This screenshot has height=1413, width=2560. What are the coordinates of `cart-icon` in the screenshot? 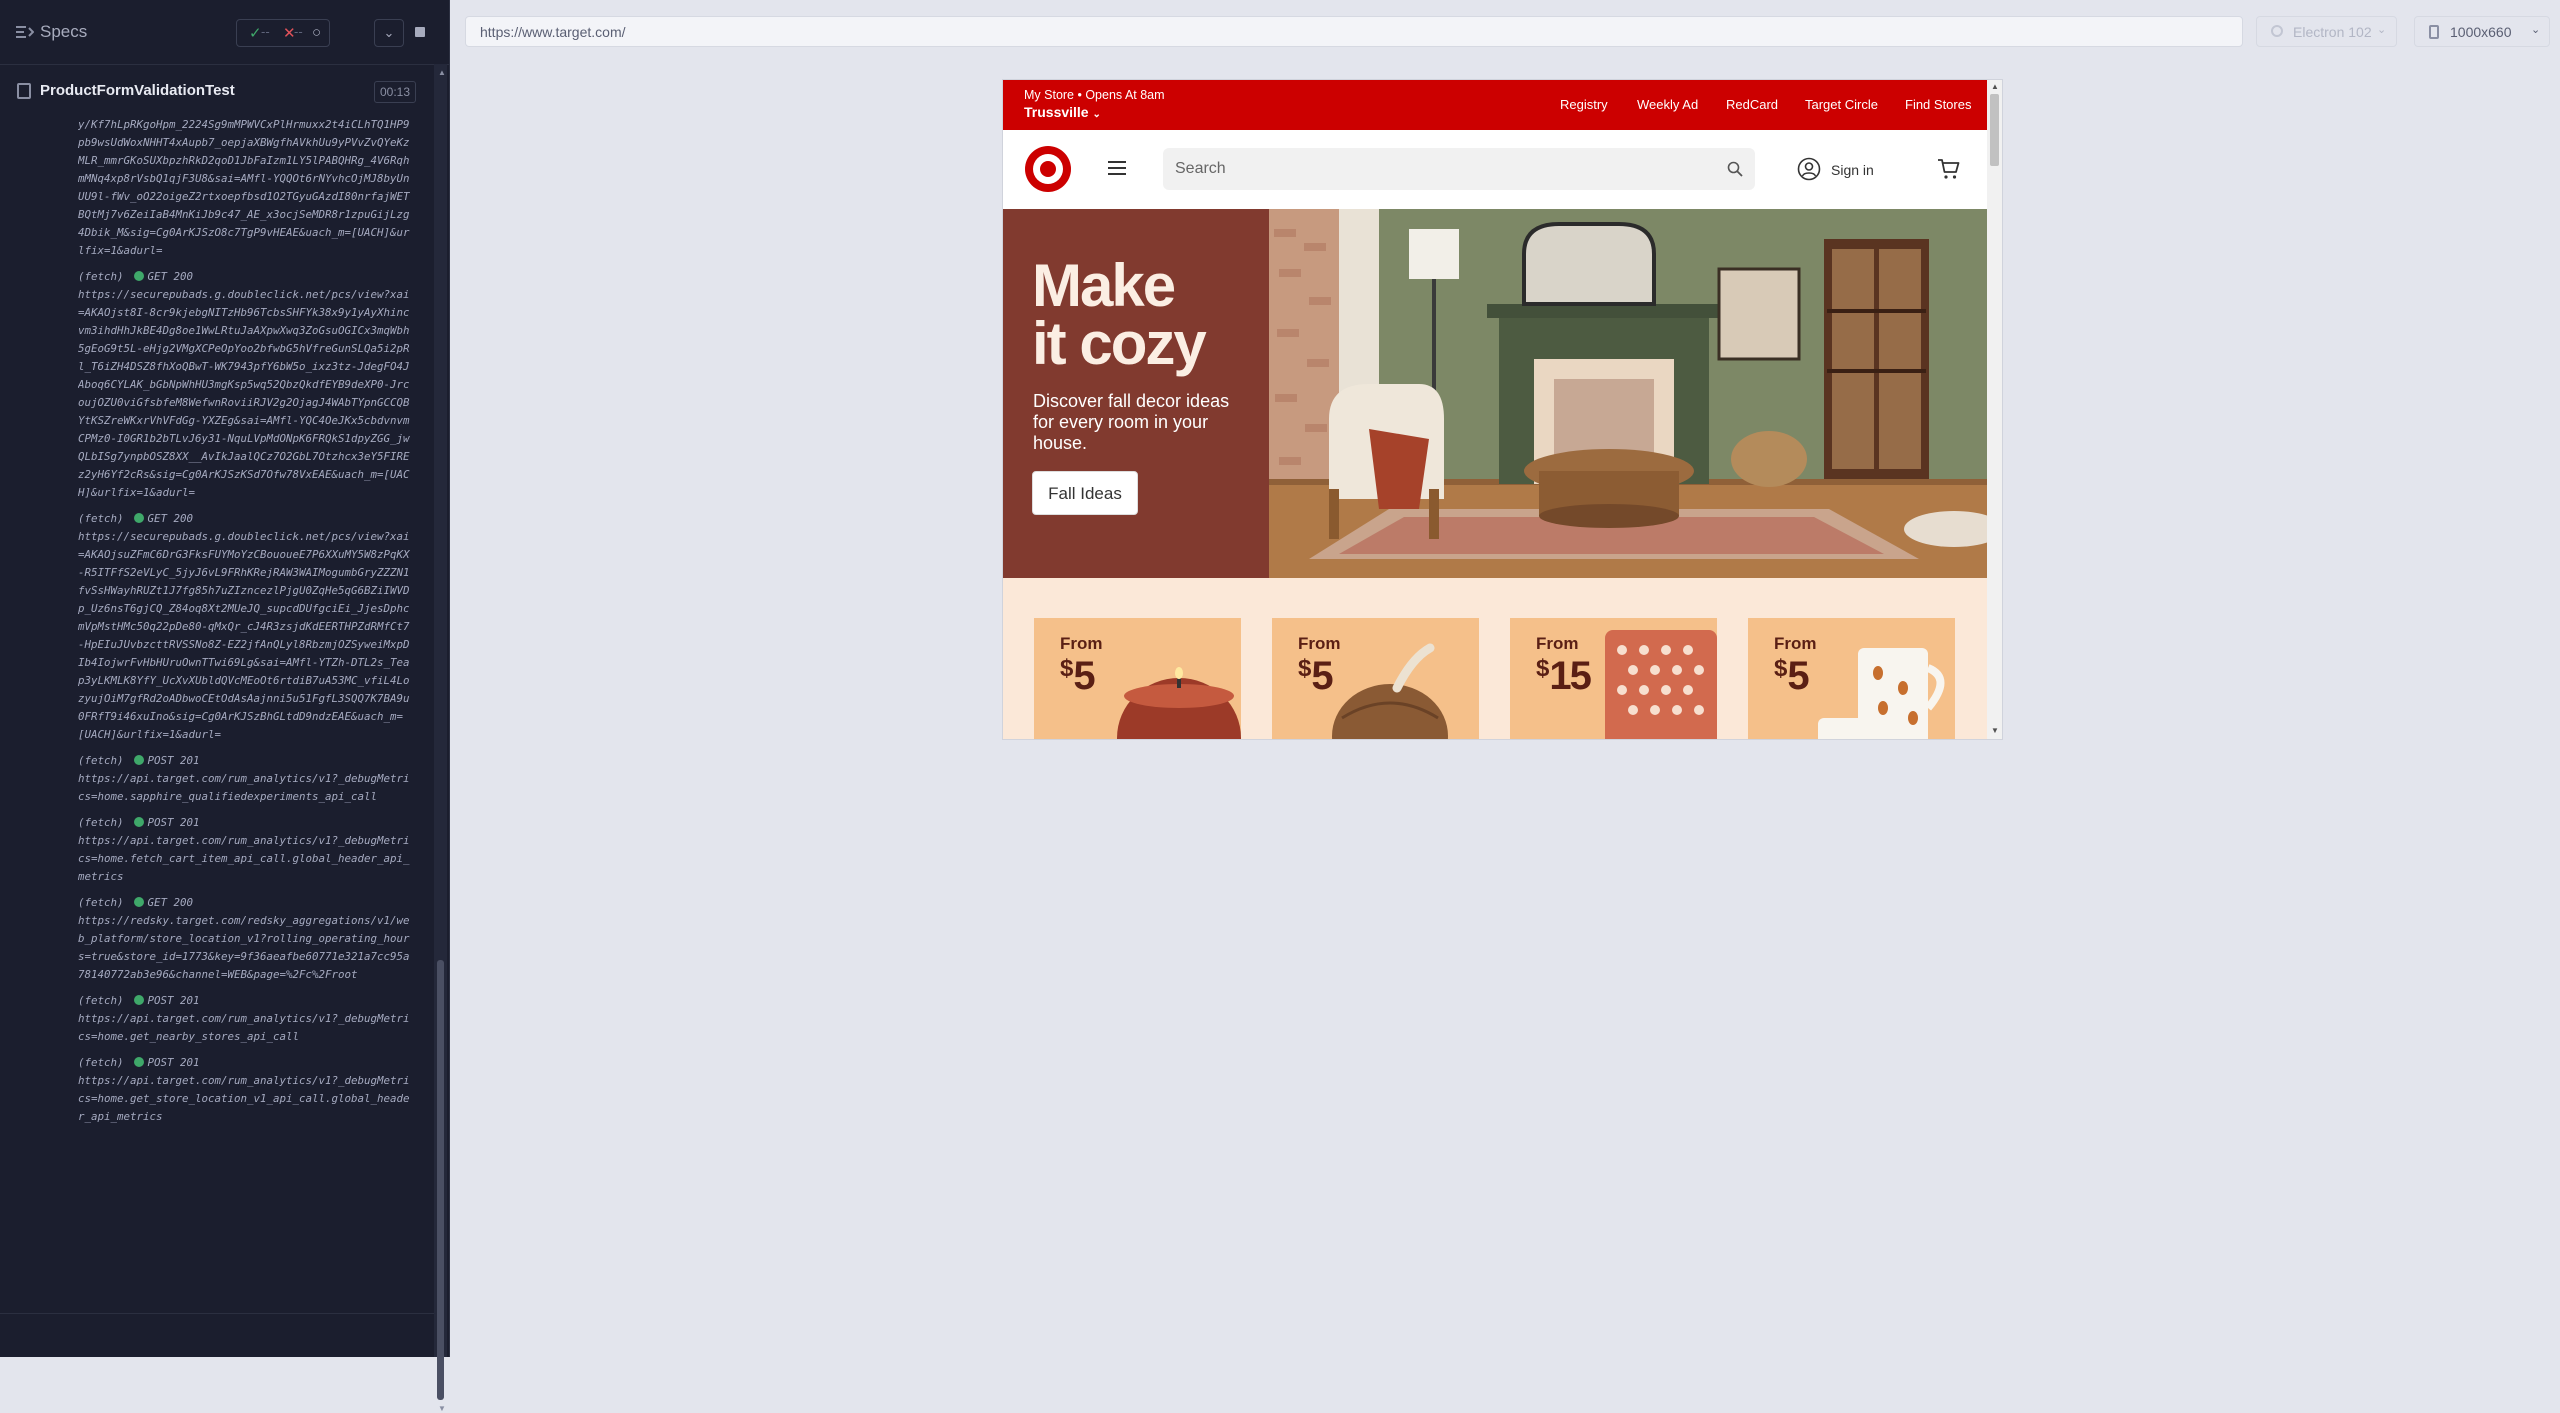 It's located at (1949, 169).